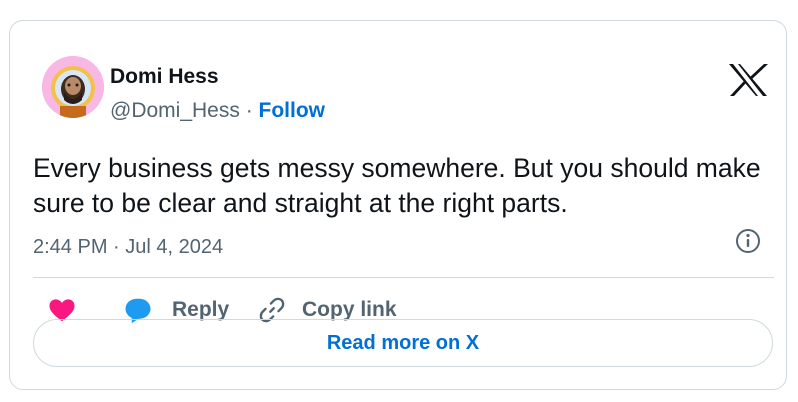  What do you see at coordinates (128, 247) in the screenshot?
I see `tweet-timestamp: 2:44 PM · Jul 4, 2024` at bounding box center [128, 247].